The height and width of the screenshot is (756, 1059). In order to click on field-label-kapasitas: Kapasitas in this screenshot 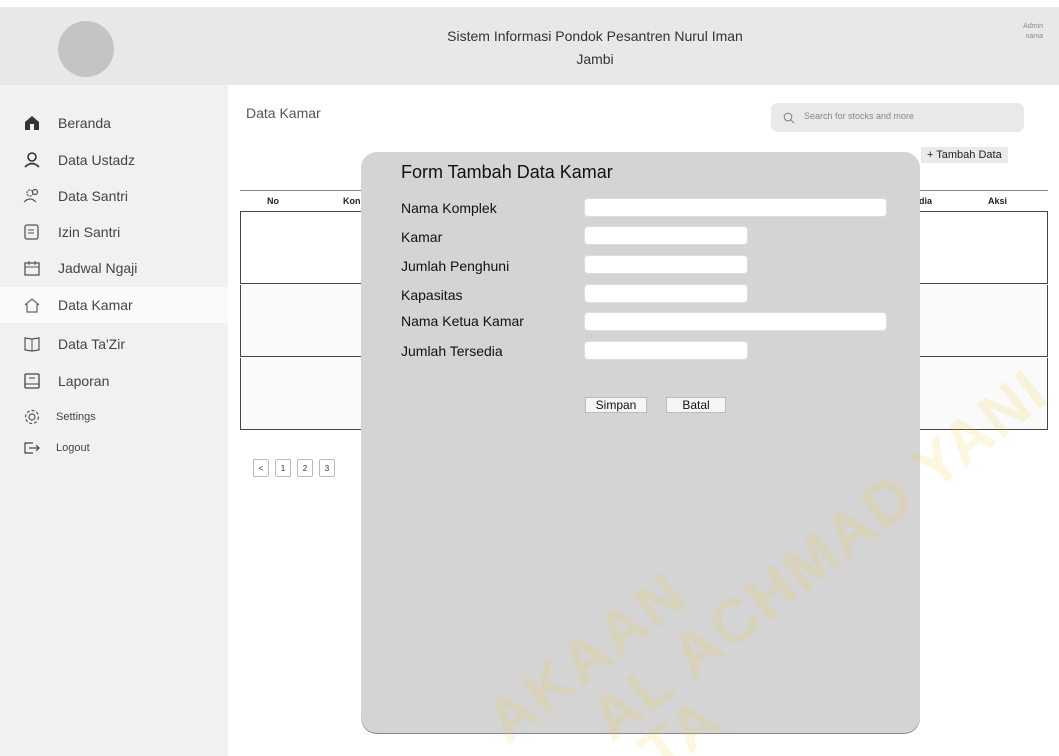, I will do `click(432, 295)`.